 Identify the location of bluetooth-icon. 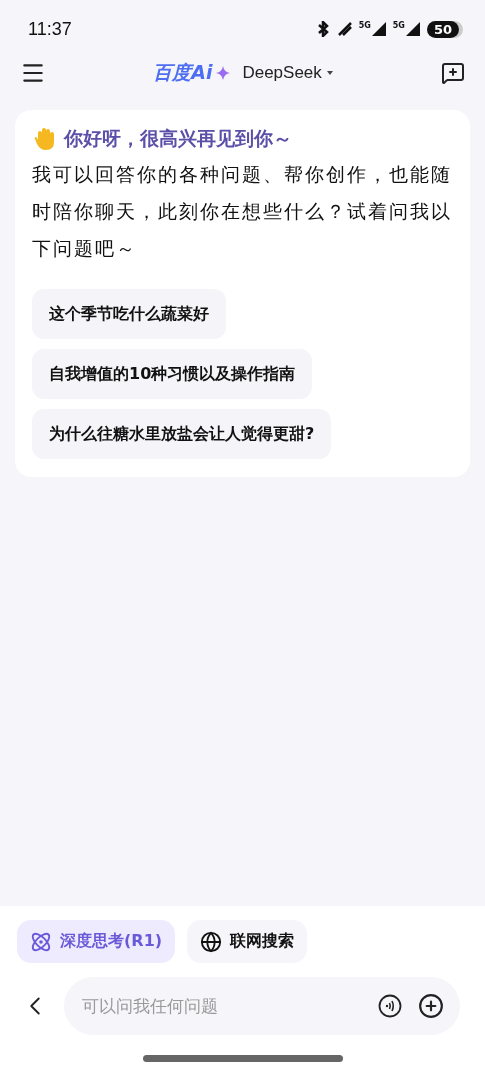
(323, 29).